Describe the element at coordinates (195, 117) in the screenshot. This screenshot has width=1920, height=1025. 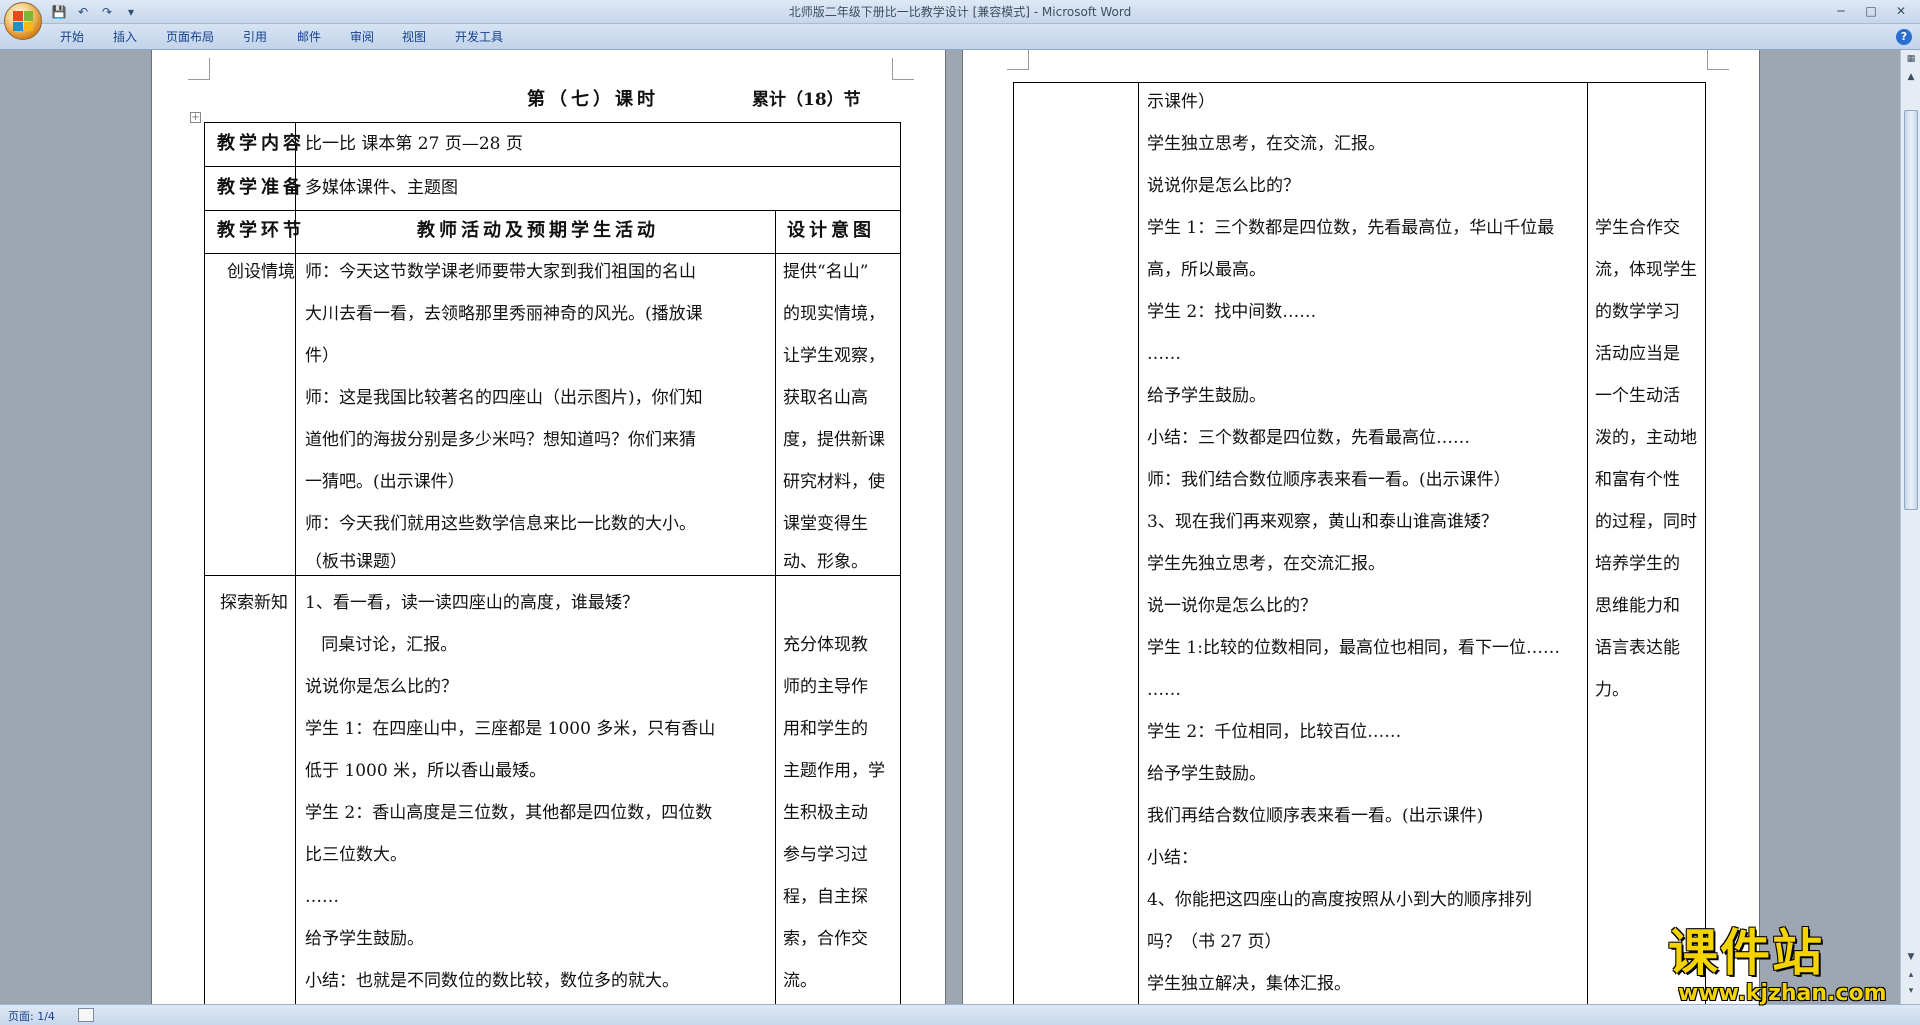
I see `table-move-handle-icon: +` at that location.